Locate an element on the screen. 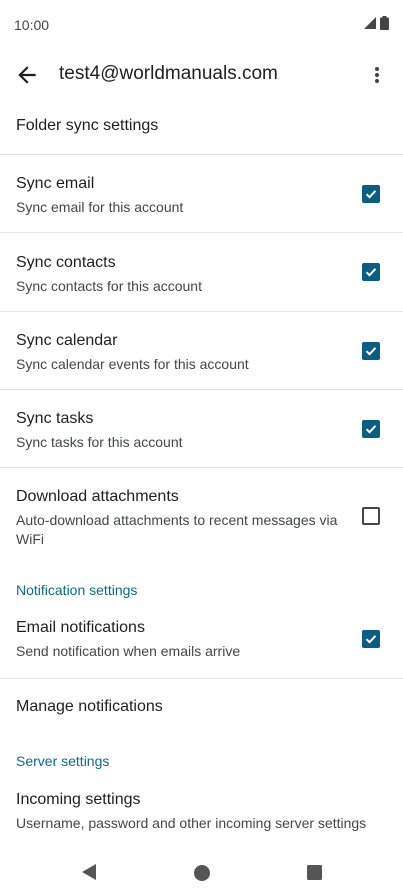 This screenshot has width=403, height=896. status-icons is located at coordinates (376, 23).